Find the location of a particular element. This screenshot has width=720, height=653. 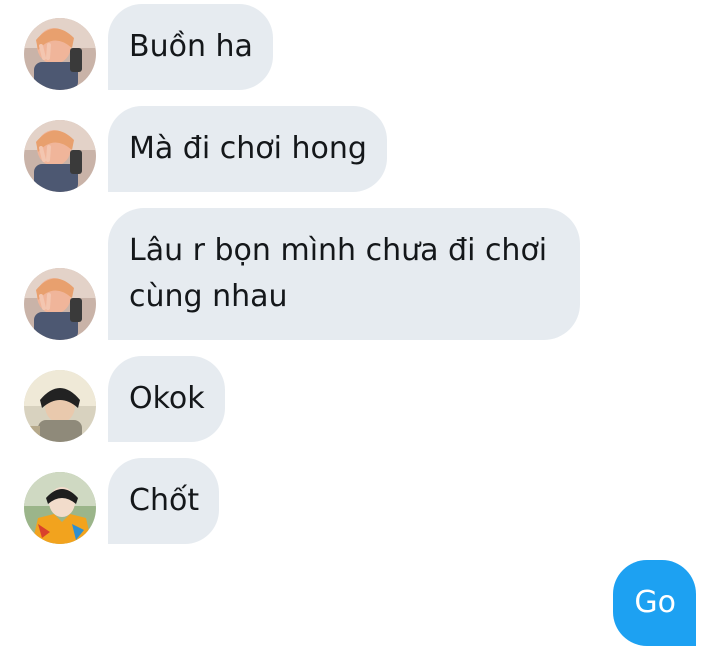

outgoing-message-bubble: Go is located at coordinates (654, 603).